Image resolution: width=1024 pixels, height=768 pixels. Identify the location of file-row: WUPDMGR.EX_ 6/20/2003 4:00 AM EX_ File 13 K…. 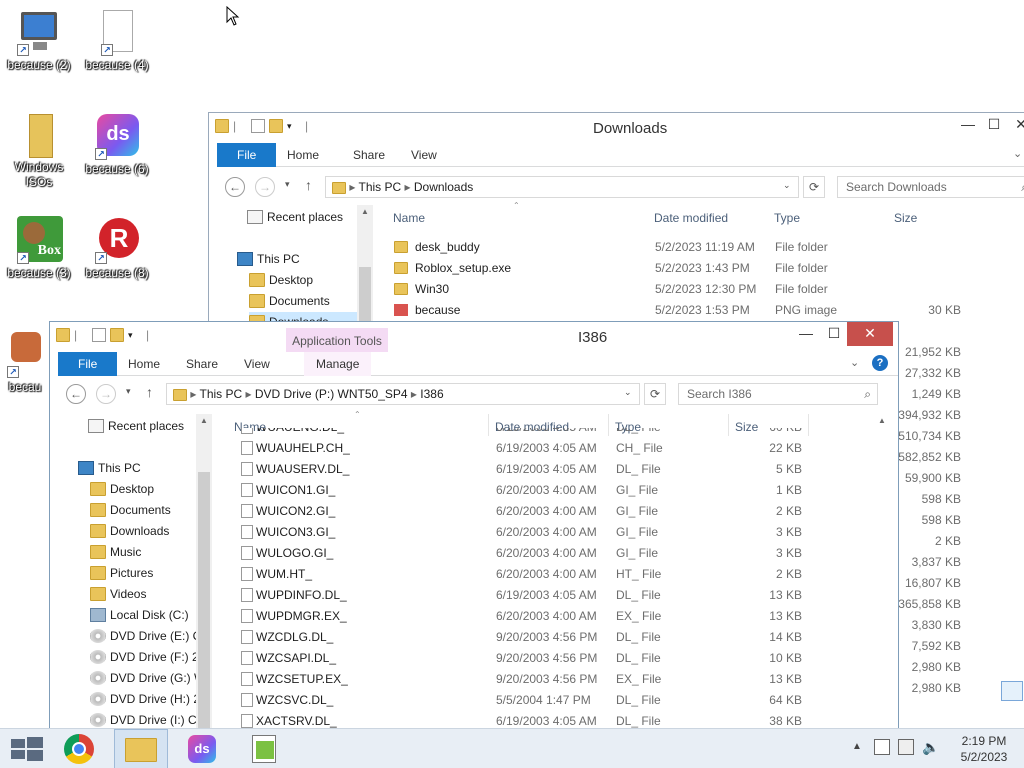
(553, 616).